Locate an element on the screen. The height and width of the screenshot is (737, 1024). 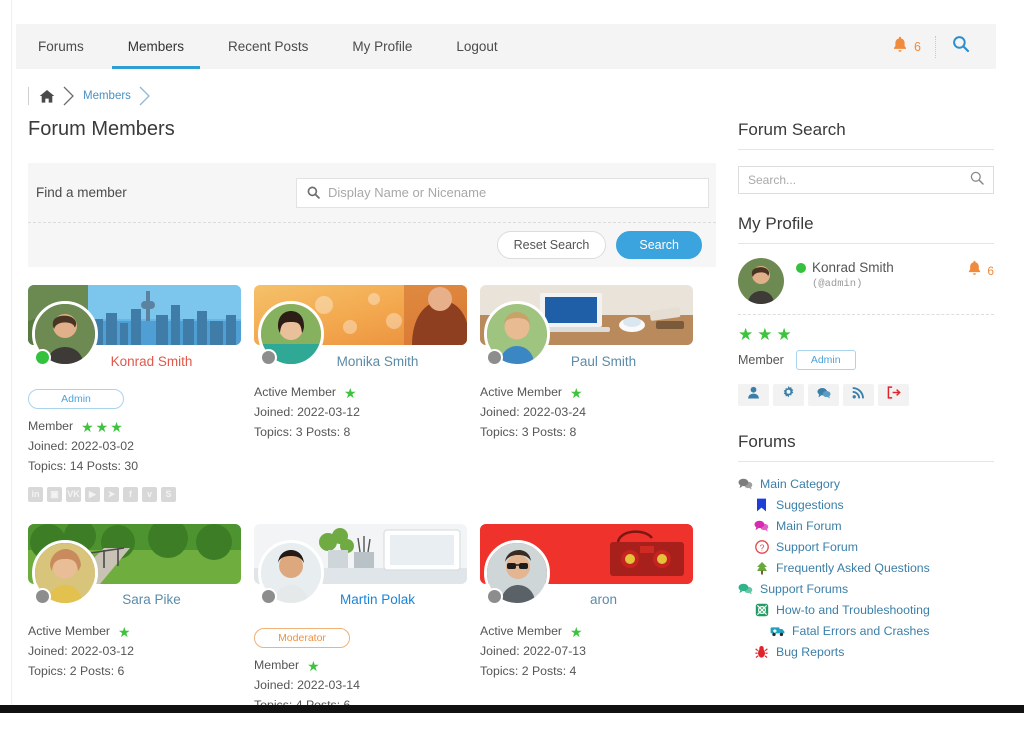
member-name: Konrad Smith is located at coordinates (152, 361).